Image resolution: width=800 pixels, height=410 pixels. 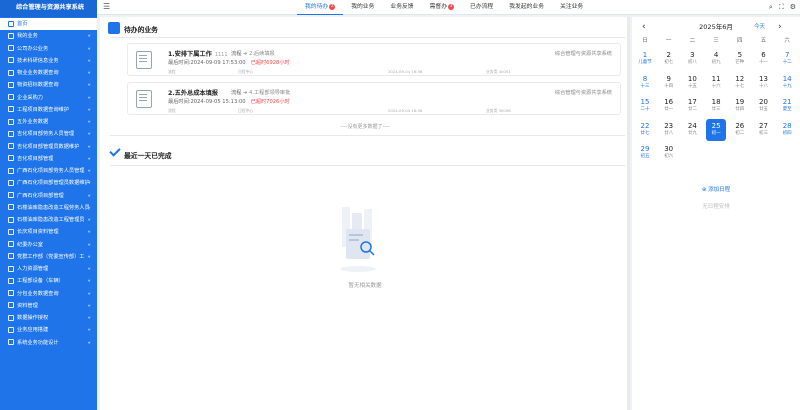 What do you see at coordinates (48, 196) in the screenshot?
I see `sidebar-item: 广西石化项目部管理 ∨` at bounding box center [48, 196].